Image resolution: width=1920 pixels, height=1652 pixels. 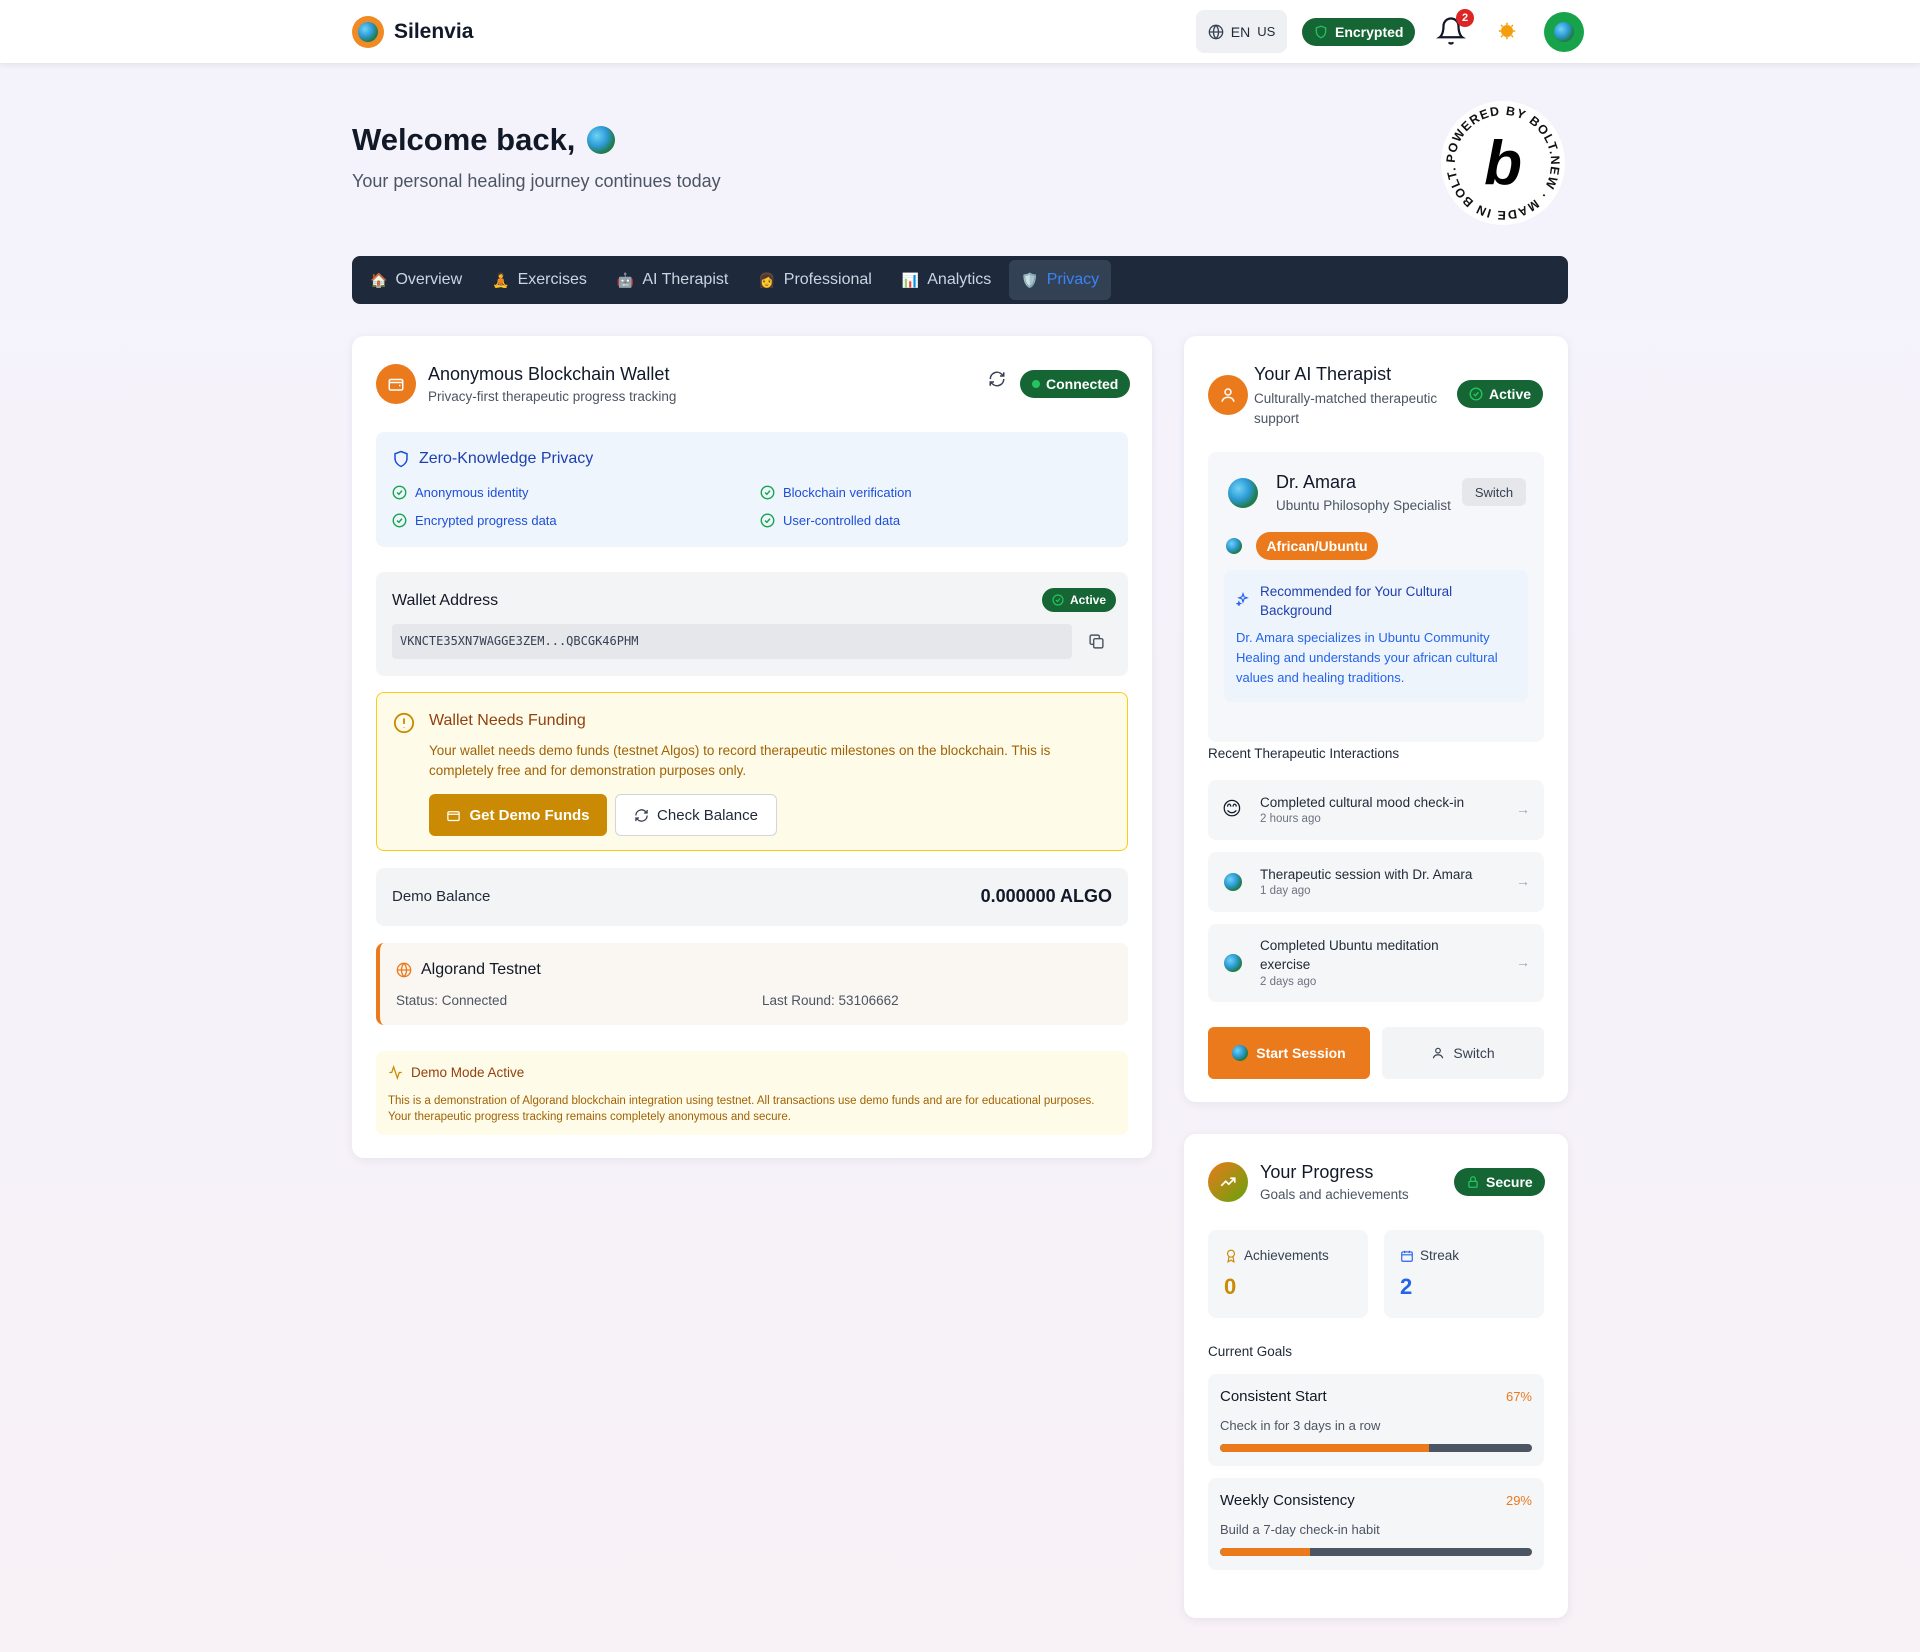 What do you see at coordinates (507, 720) in the screenshot?
I see `funding-title: Wallet Needs Funding` at bounding box center [507, 720].